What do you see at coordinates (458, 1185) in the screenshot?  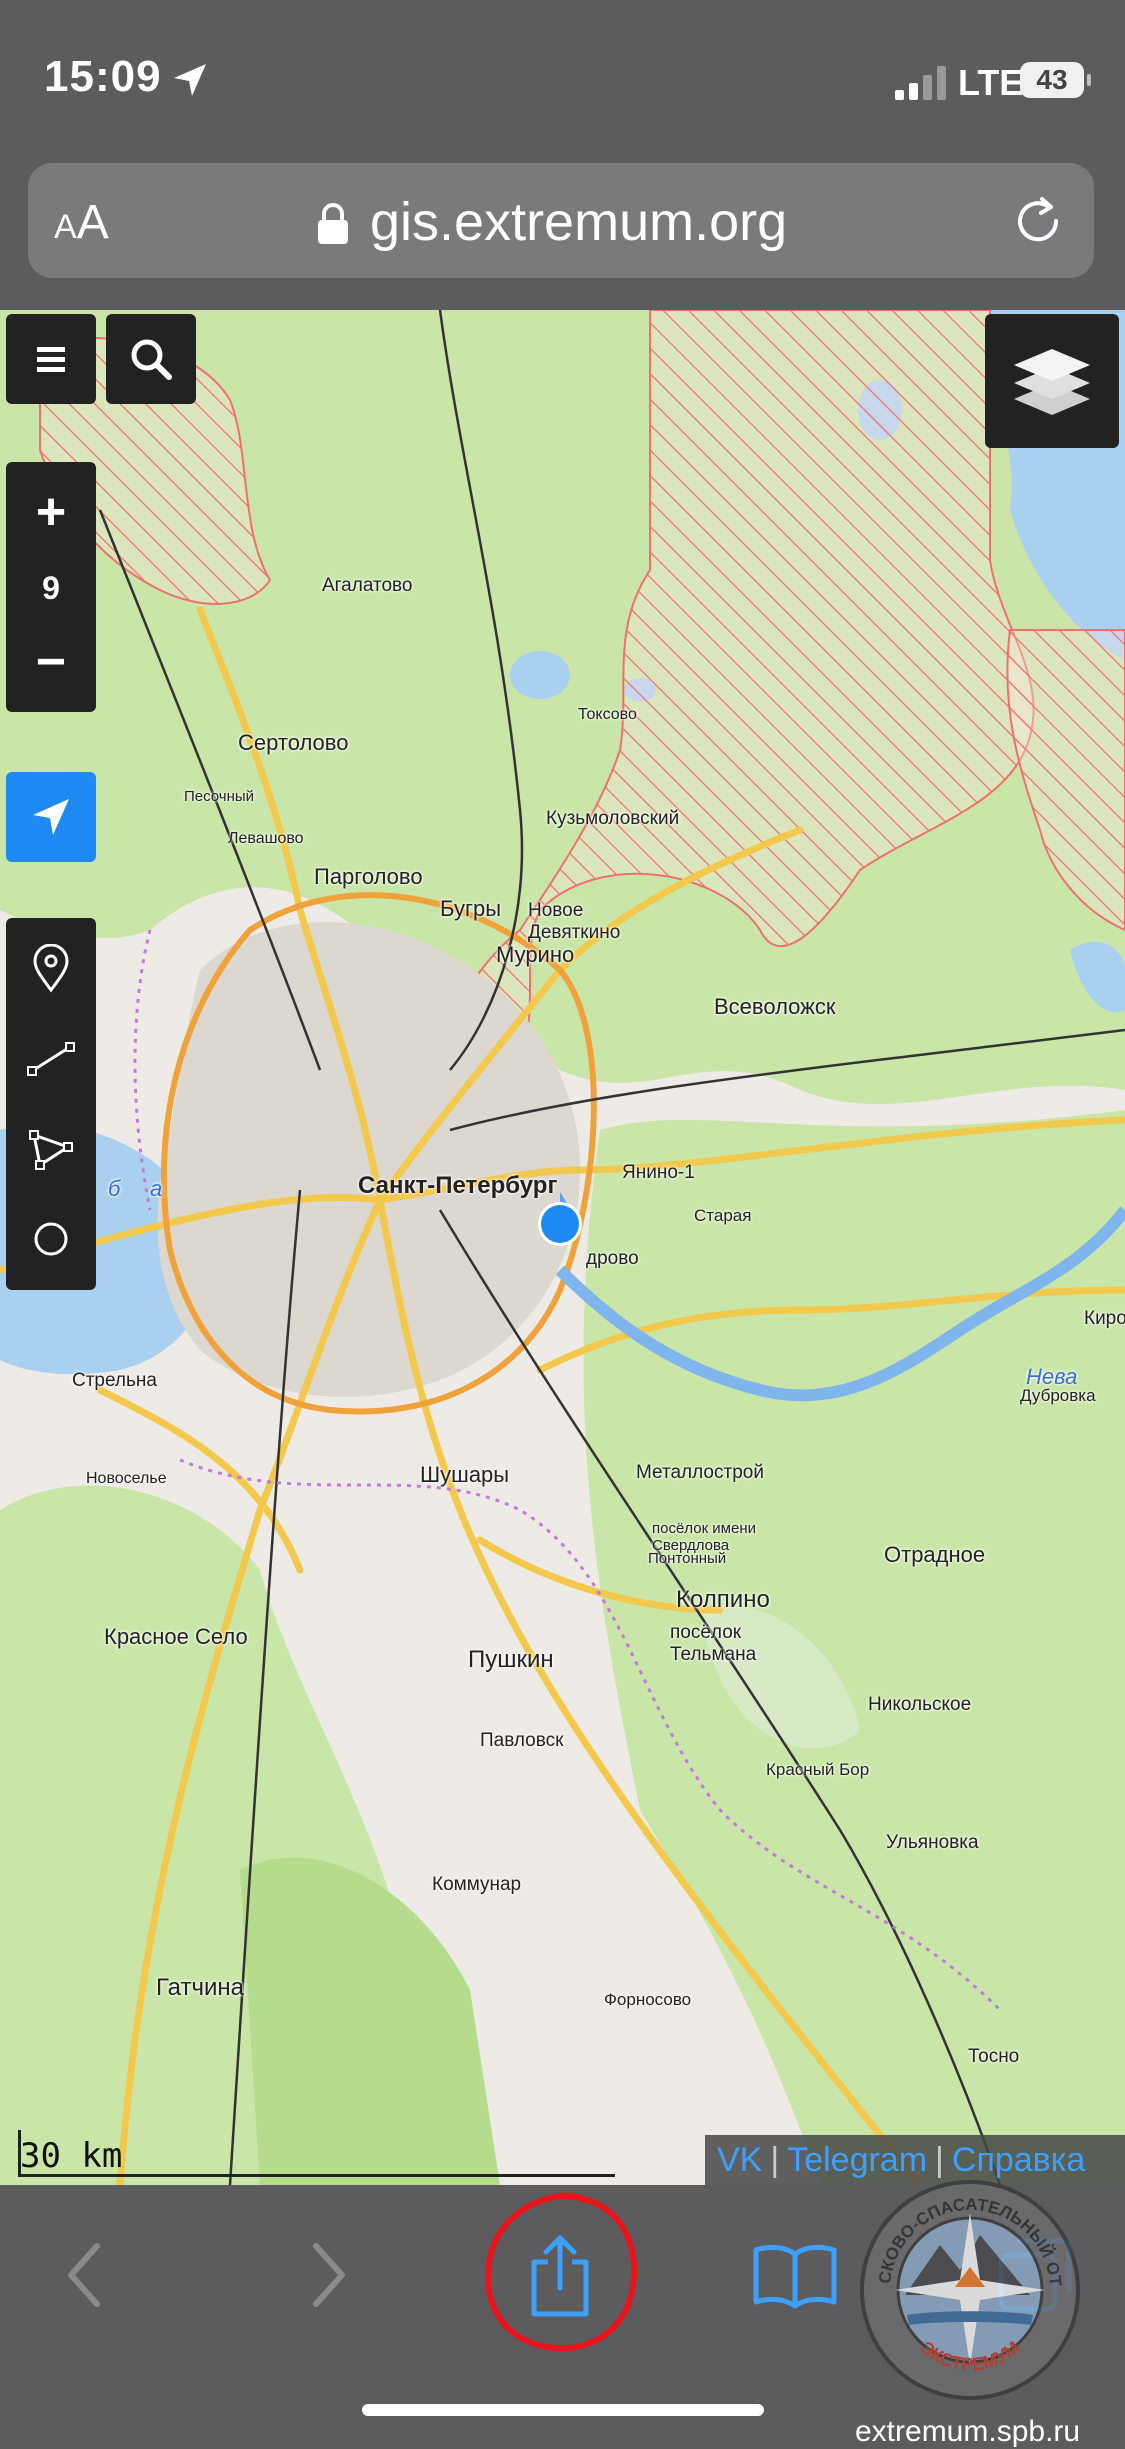 I see `map-label: Санкт-Петербург` at bounding box center [458, 1185].